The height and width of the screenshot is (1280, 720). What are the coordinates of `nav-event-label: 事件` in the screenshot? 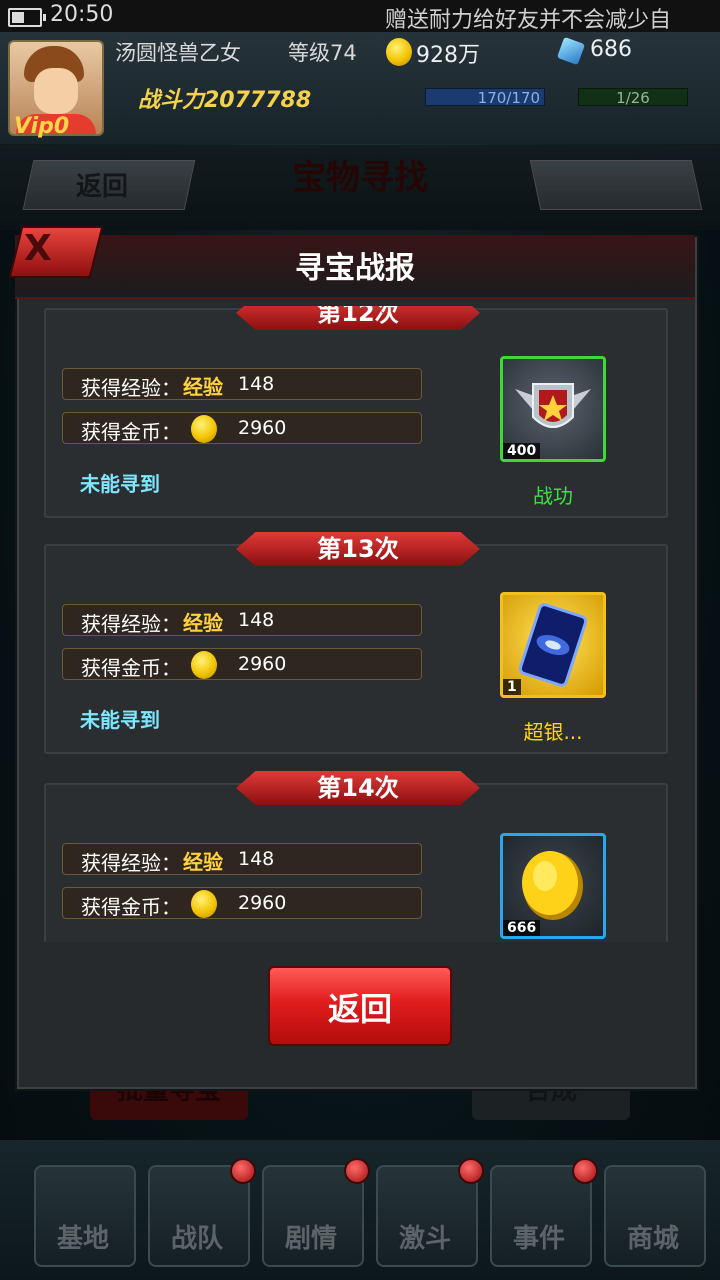 It's located at (538, 1239).